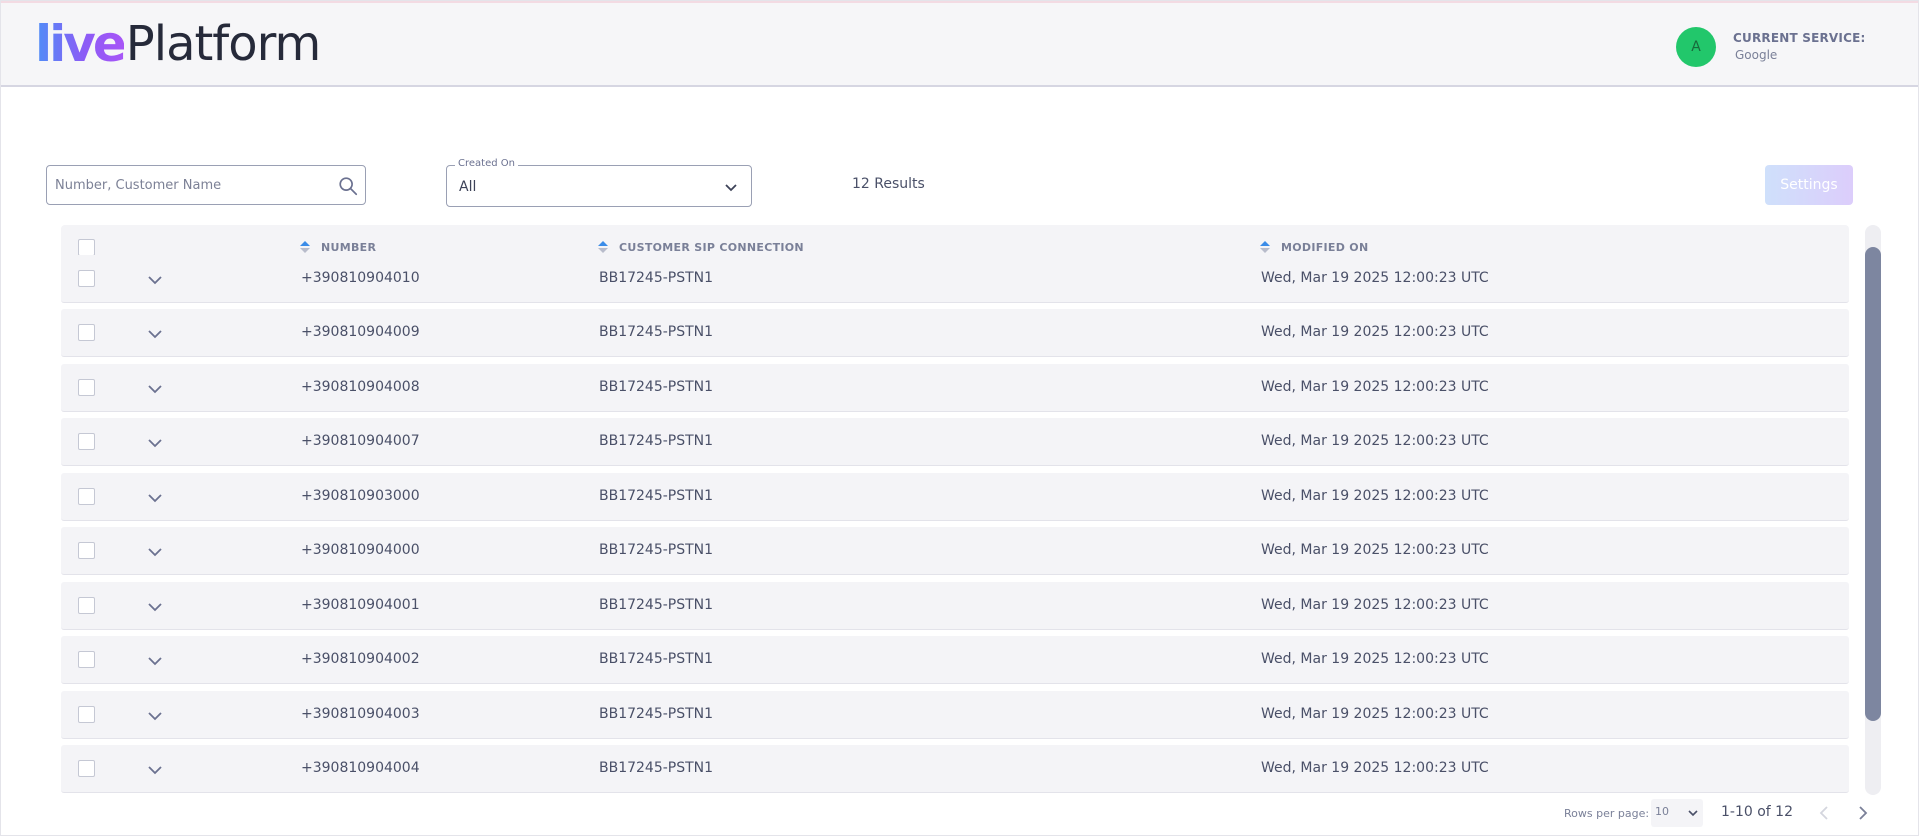  Describe the element at coordinates (599, 182) in the screenshot. I see `created-on-select: Created On All` at that location.